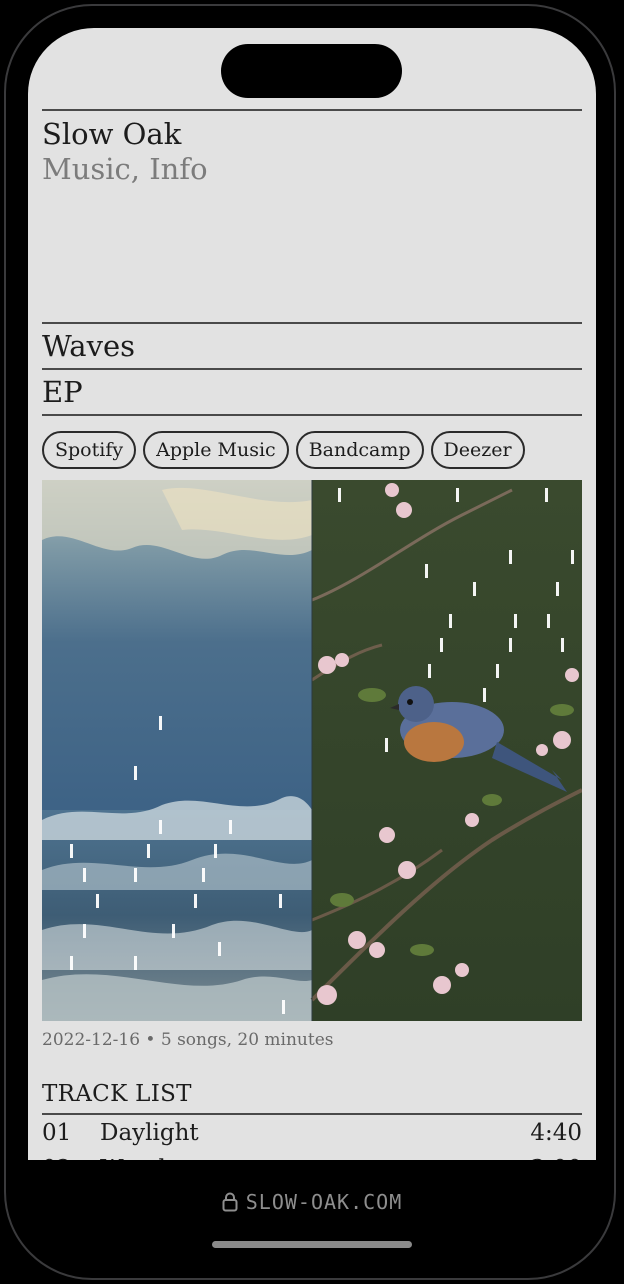  What do you see at coordinates (312, 1244) in the screenshot?
I see `home-indicator` at bounding box center [312, 1244].